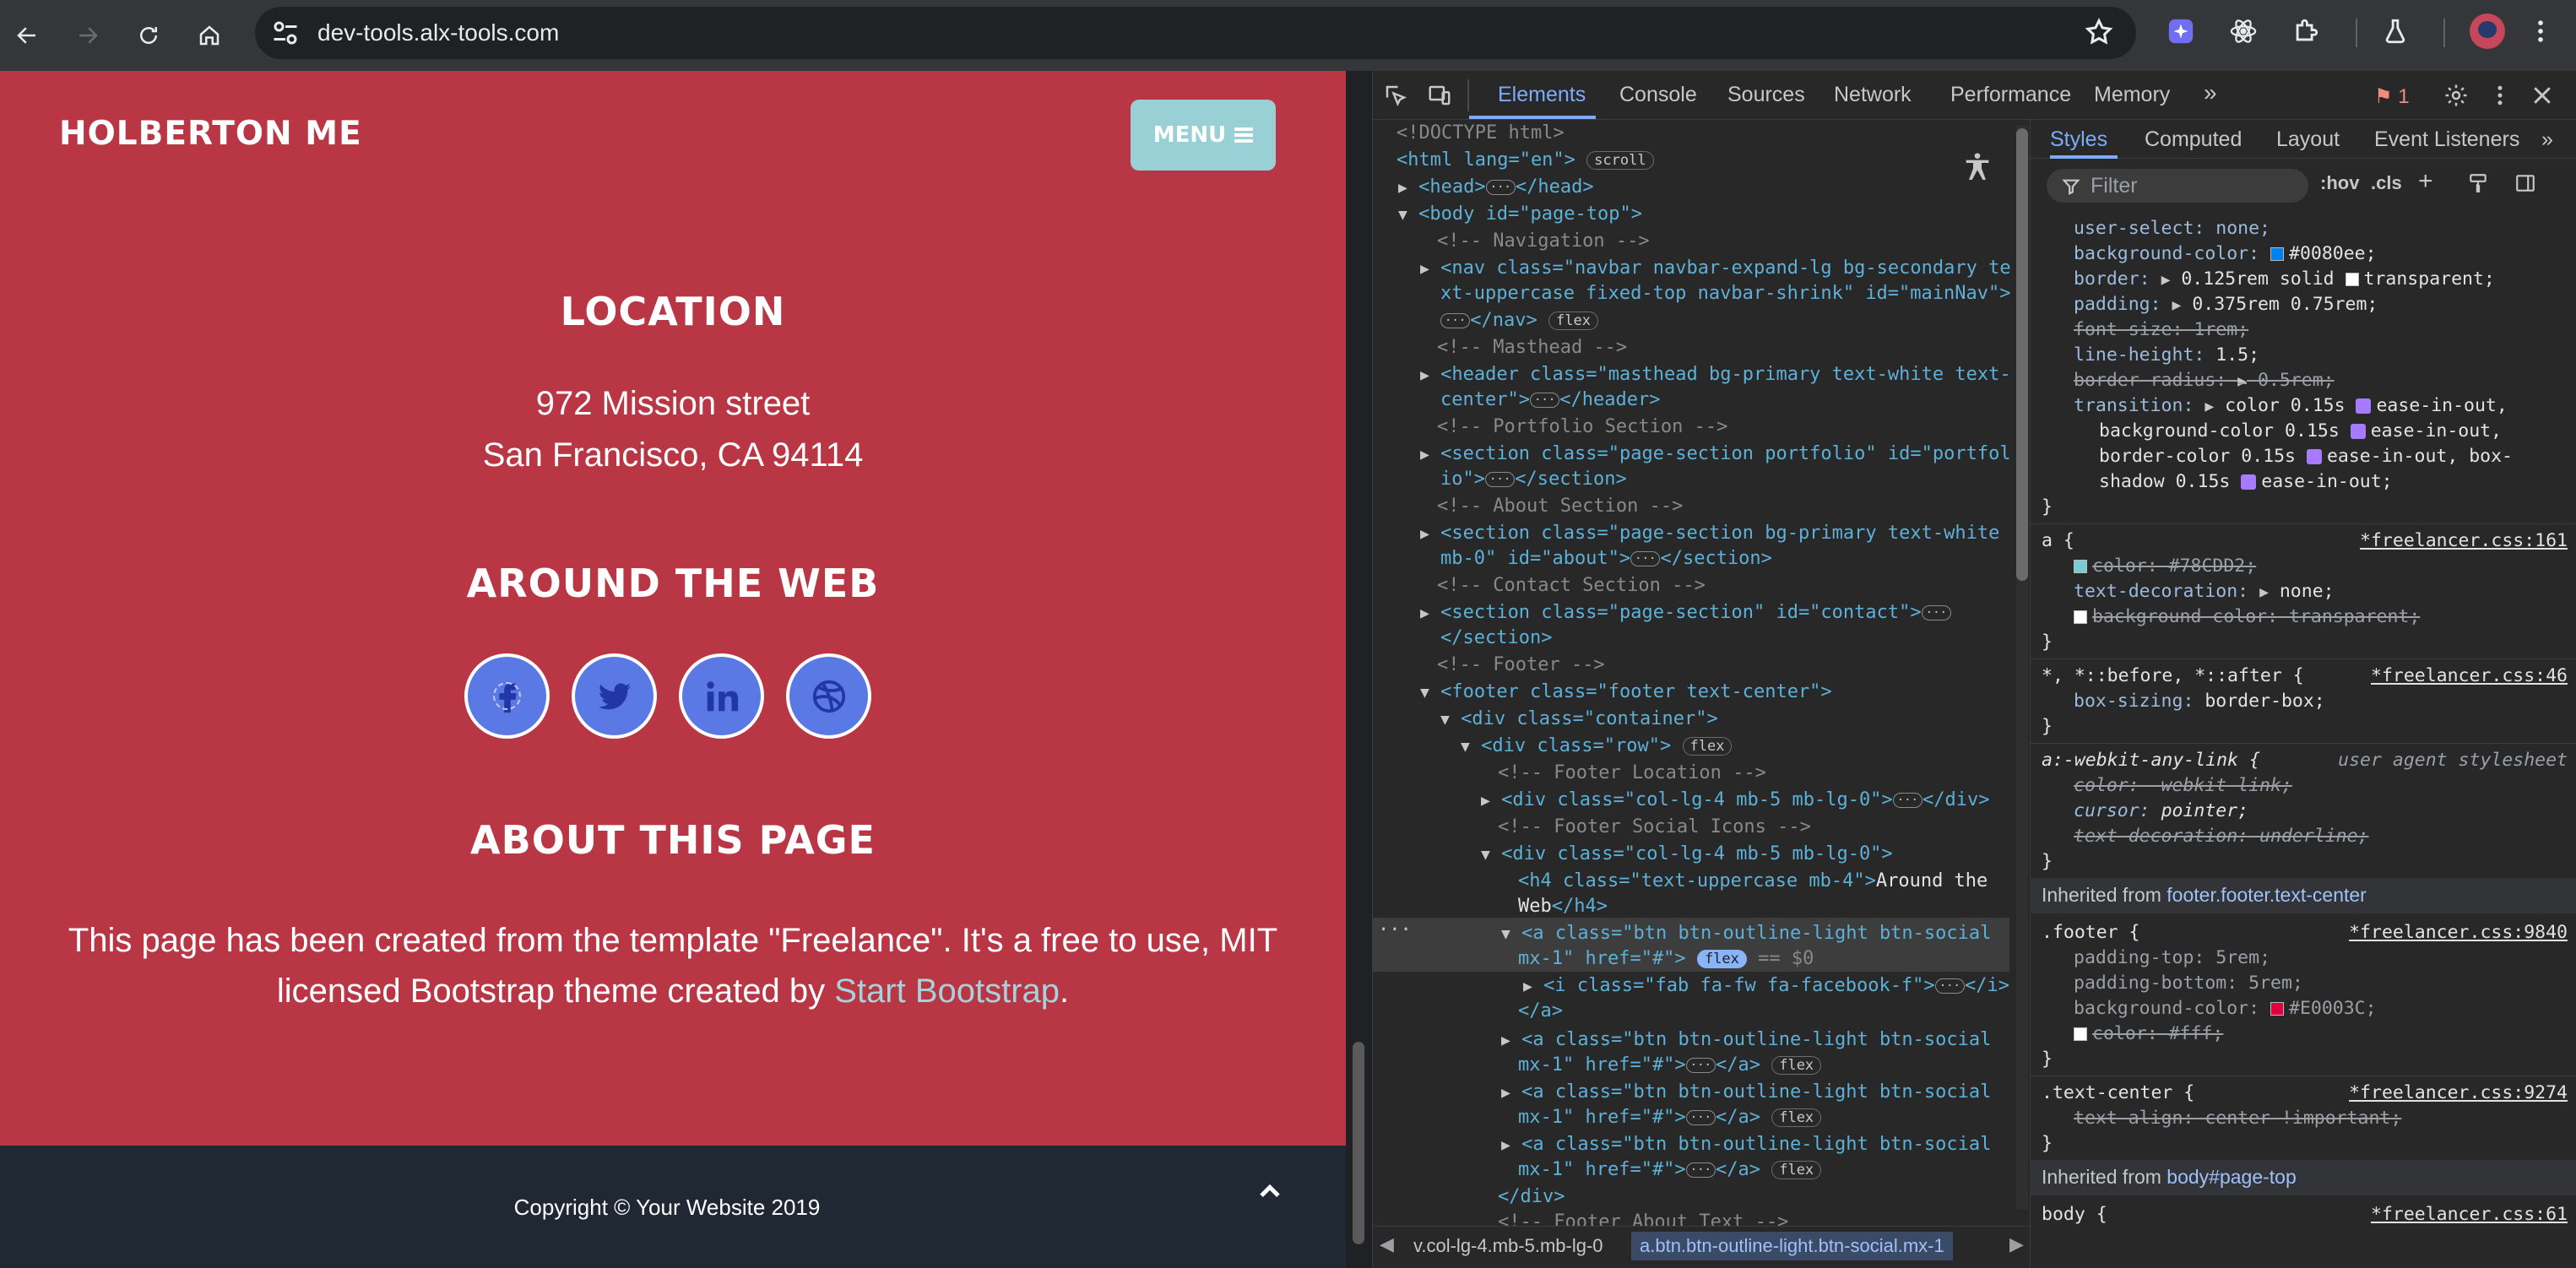 This screenshot has height=1268, width=2576. I want to click on react-devtools-icon, so click(2243, 31).